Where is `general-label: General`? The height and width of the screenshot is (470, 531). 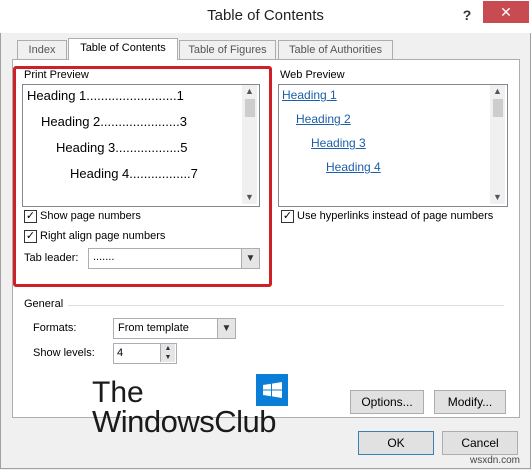 general-label: General is located at coordinates (44, 304).